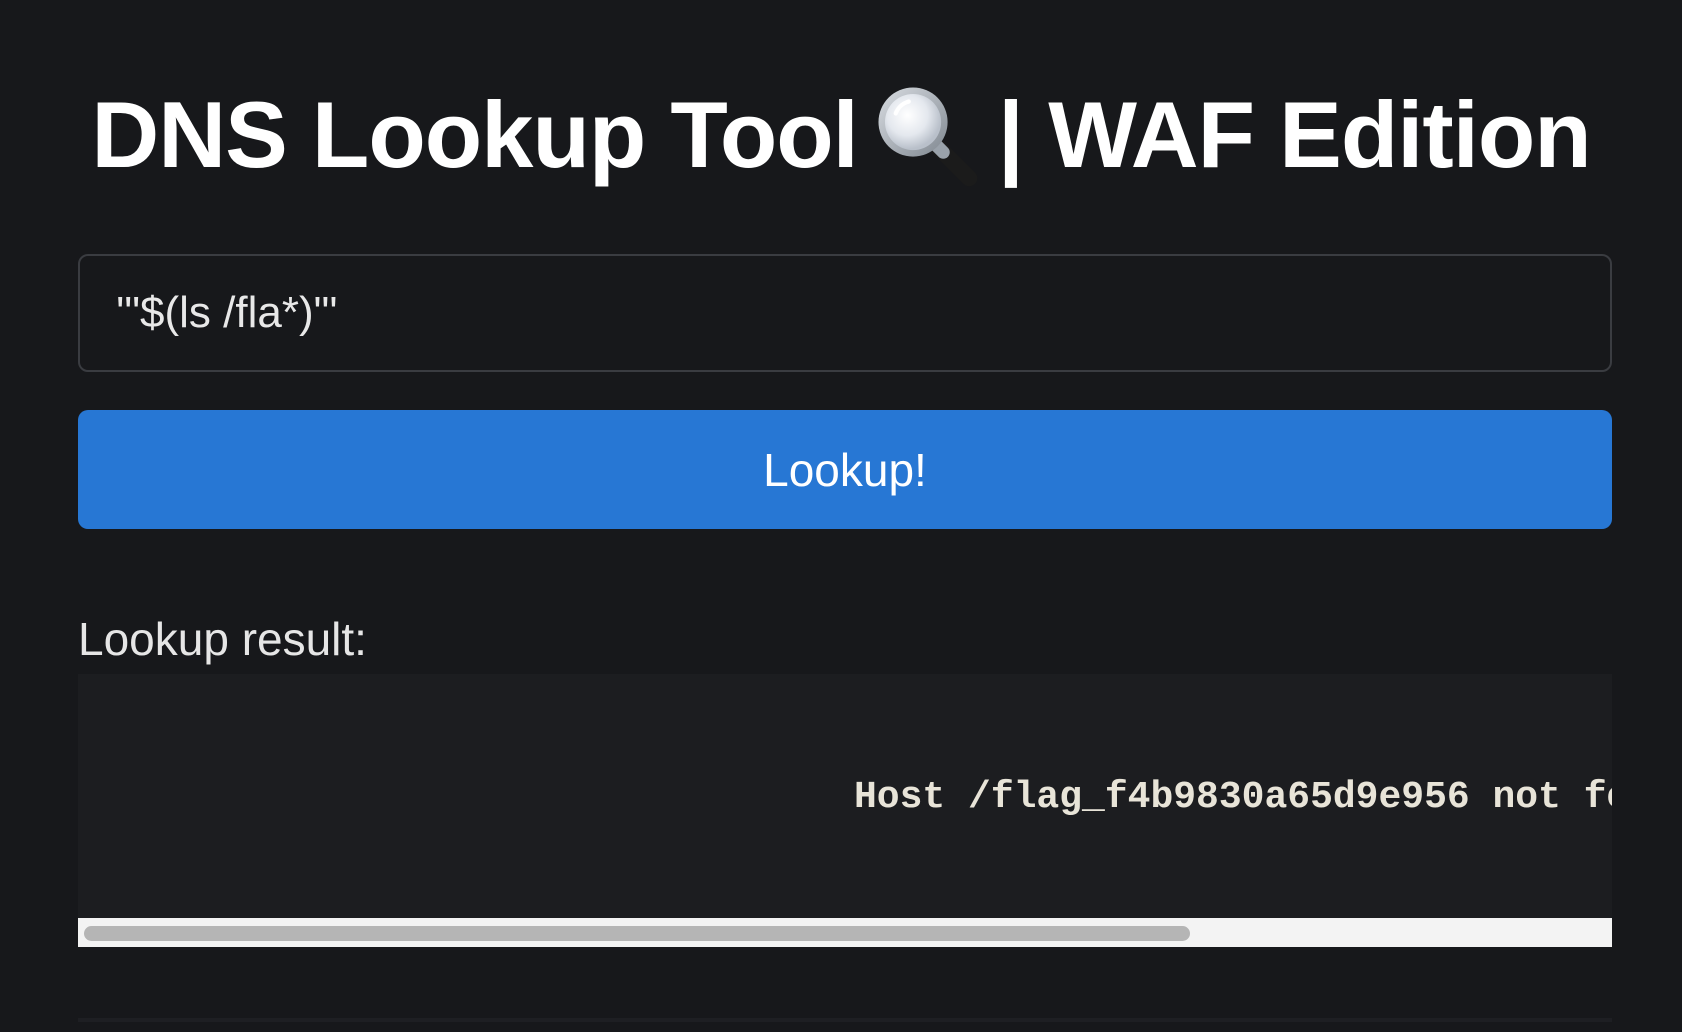  I want to click on title-text: DNS Lookup Tool, so click(474, 134).